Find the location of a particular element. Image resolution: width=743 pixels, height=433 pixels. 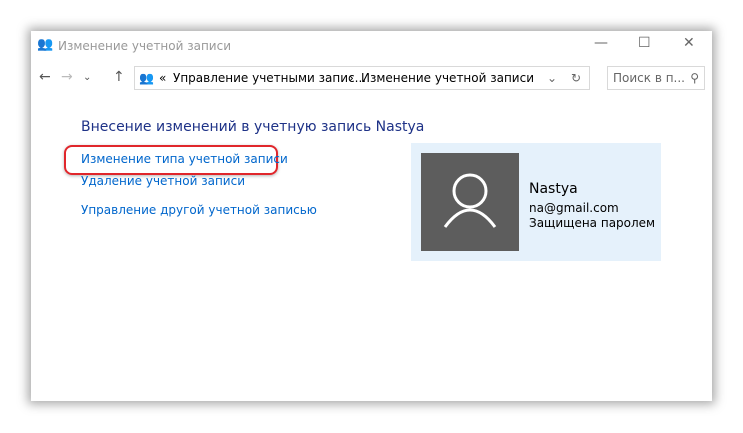

refresh-icon: ↻ is located at coordinates (576, 78).